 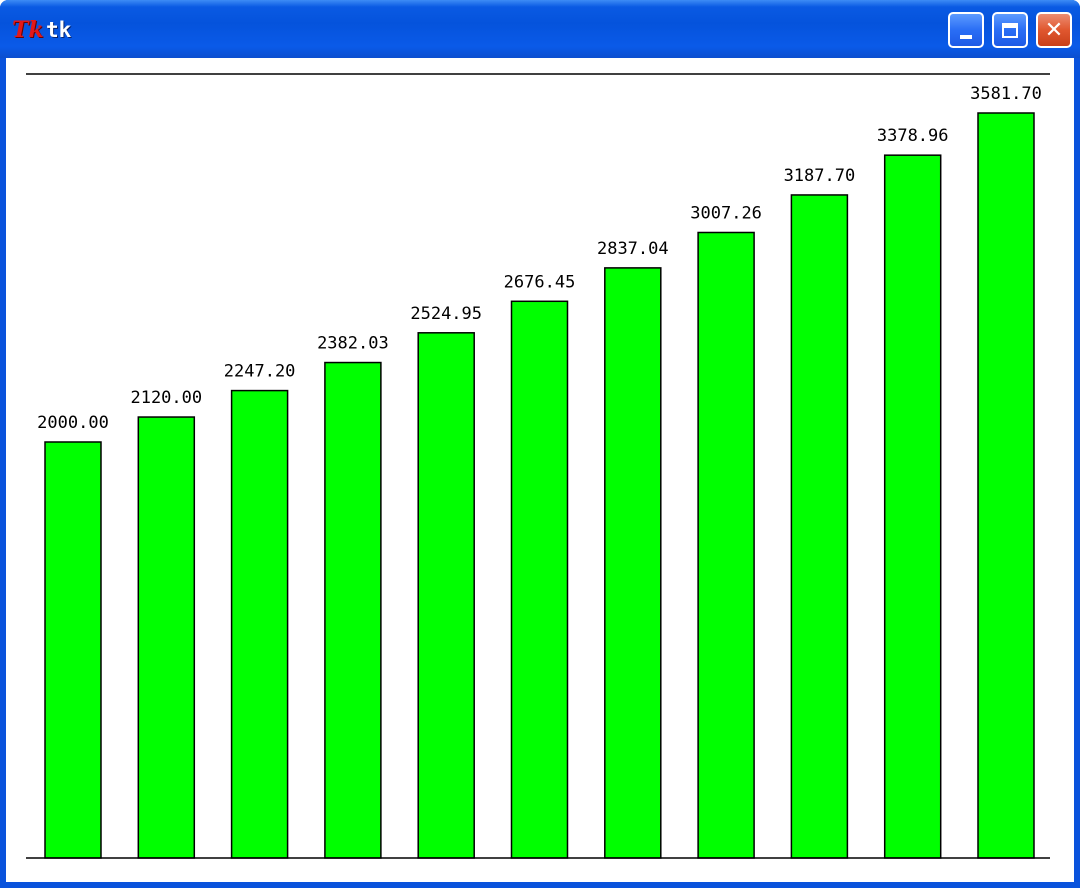 What do you see at coordinates (966, 37) in the screenshot?
I see `minimize-icon` at bounding box center [966, 37].